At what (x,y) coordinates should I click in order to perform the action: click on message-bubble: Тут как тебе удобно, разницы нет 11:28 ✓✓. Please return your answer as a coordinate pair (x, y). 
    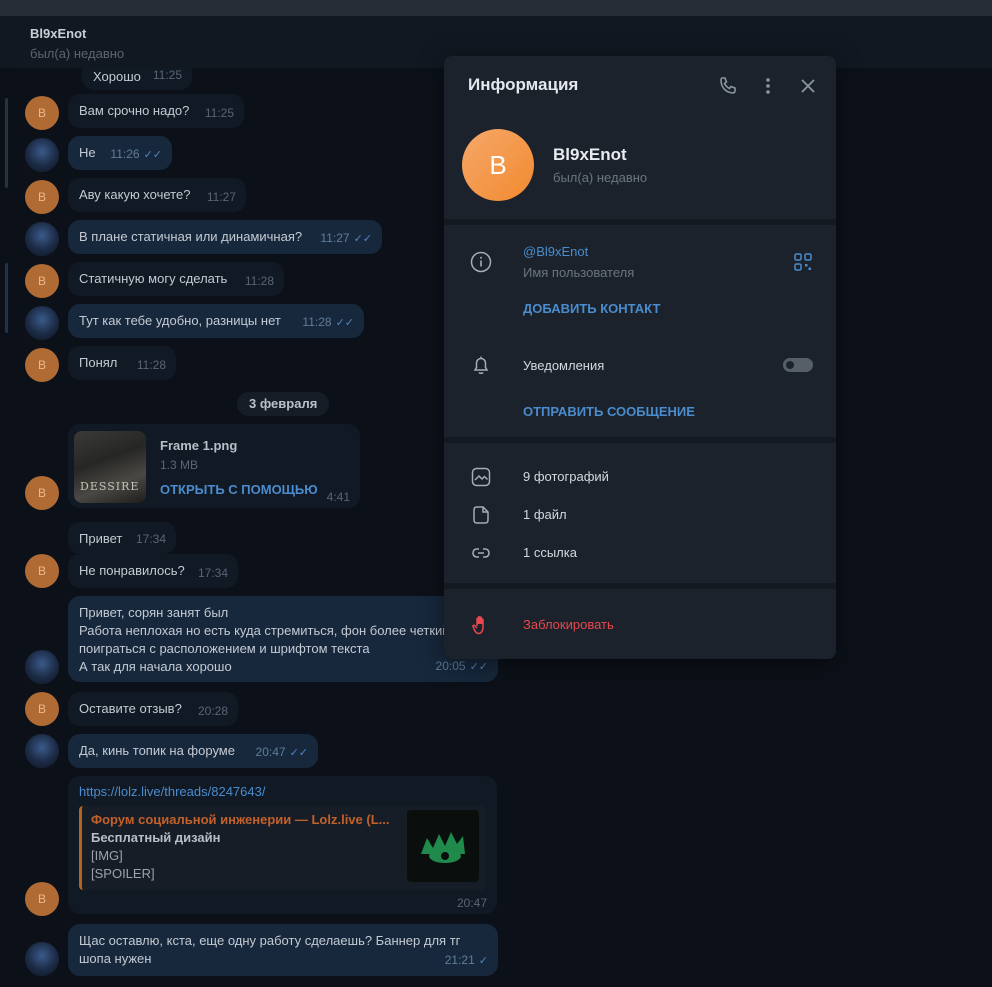
    Looking at the image, I should click on (216, 321).